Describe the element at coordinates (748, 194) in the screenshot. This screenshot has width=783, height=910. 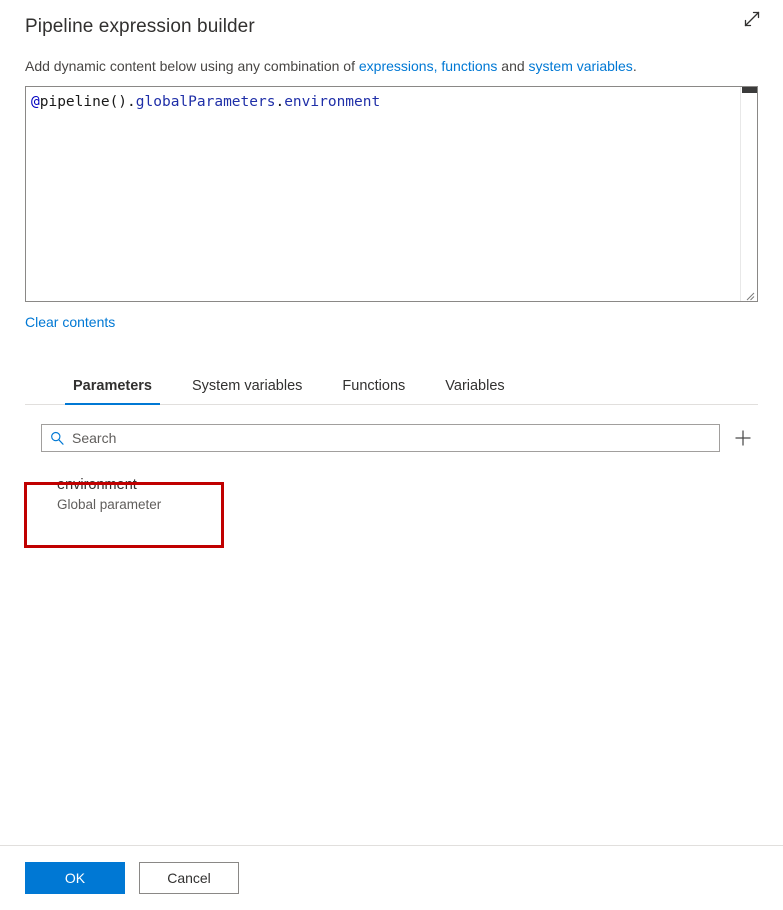
I see `editor-scrollbar` at that location.